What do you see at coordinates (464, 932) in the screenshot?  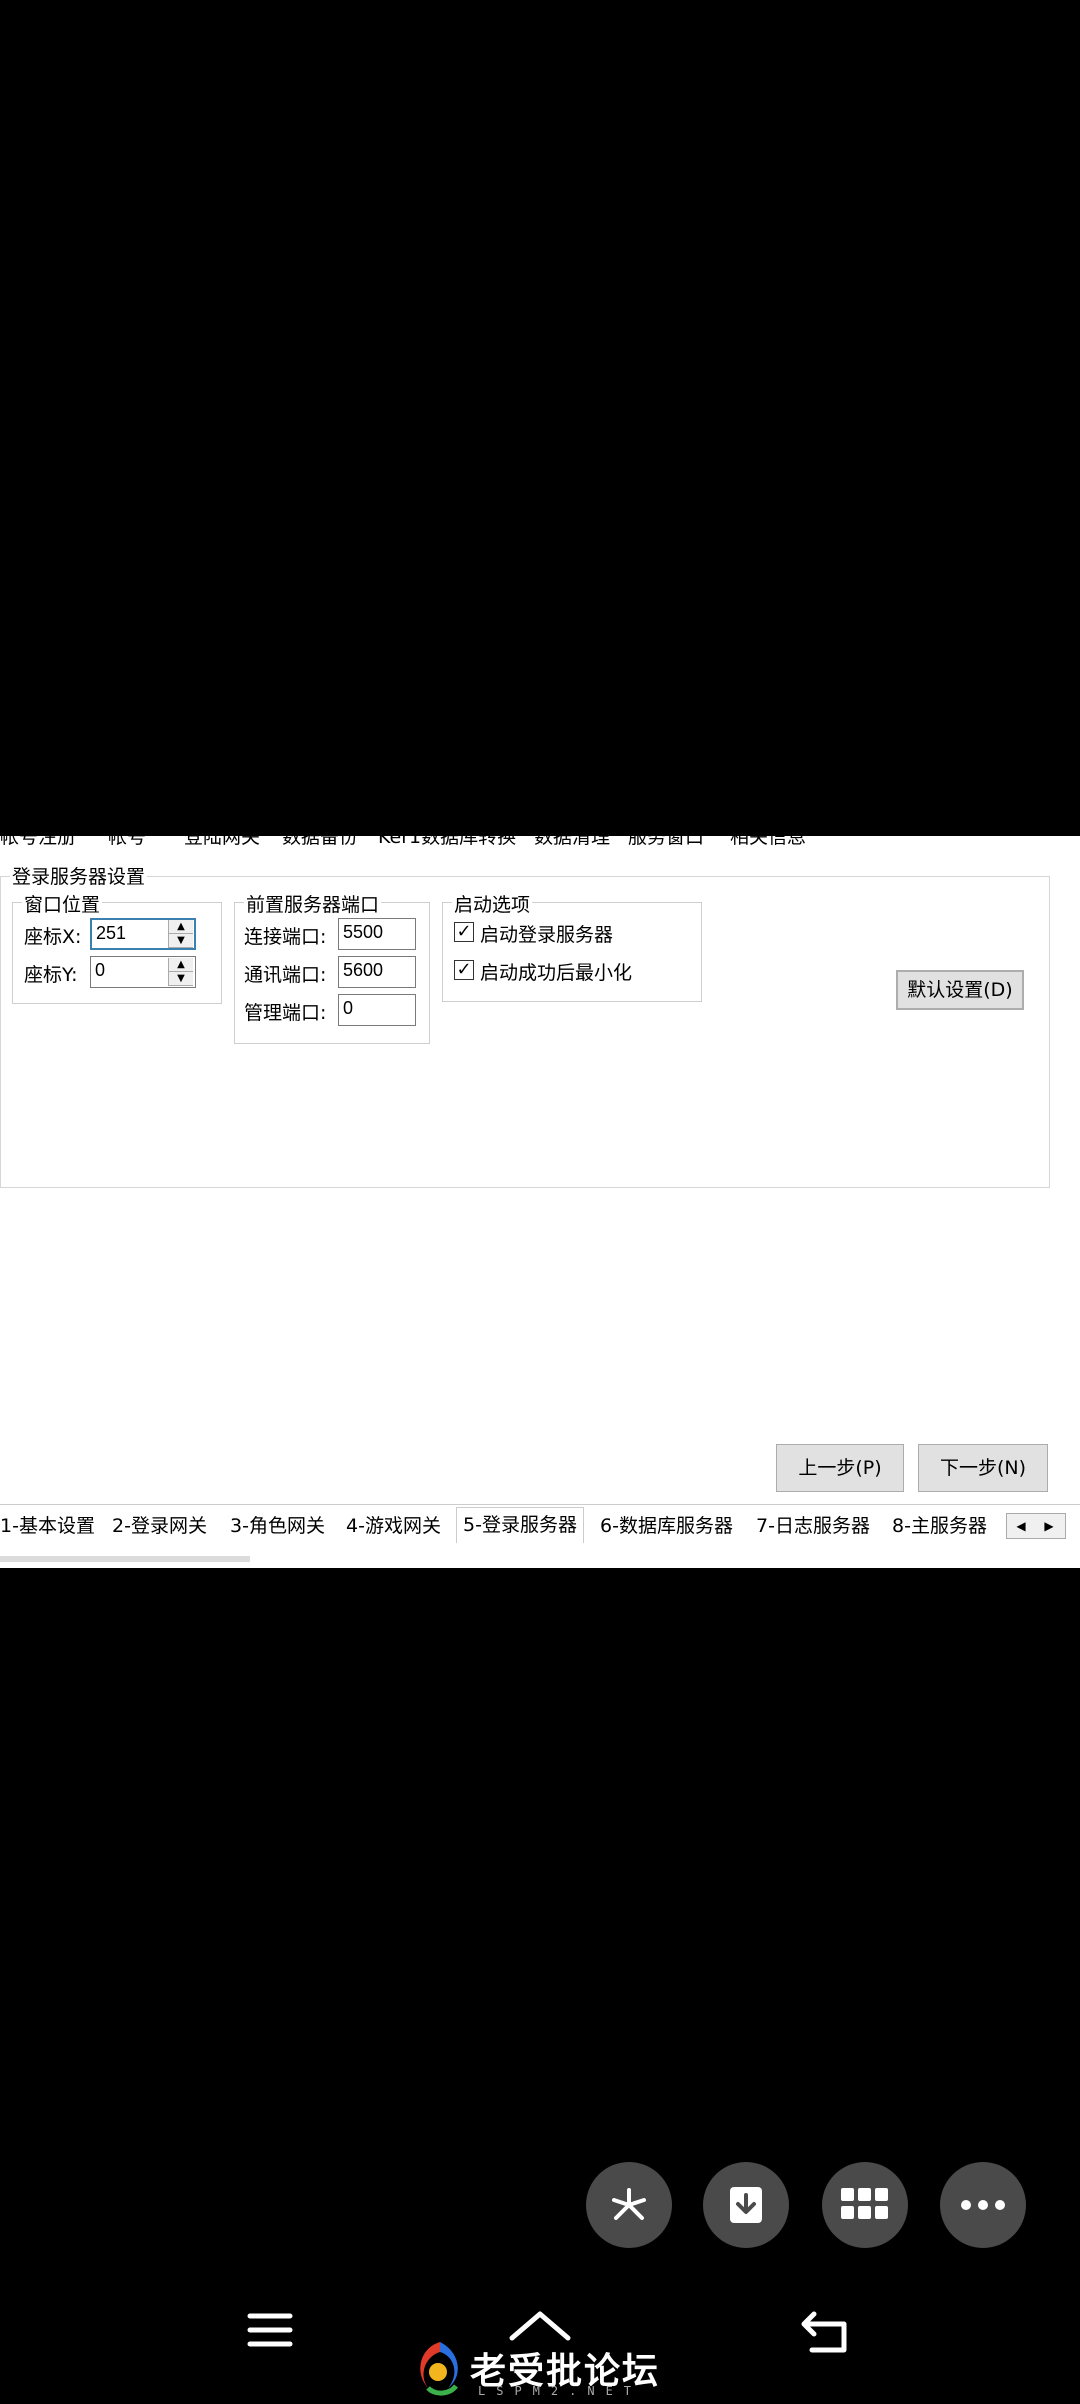 I see `start-login-server-checkbox: ✓` at bounding box center [464, 932].